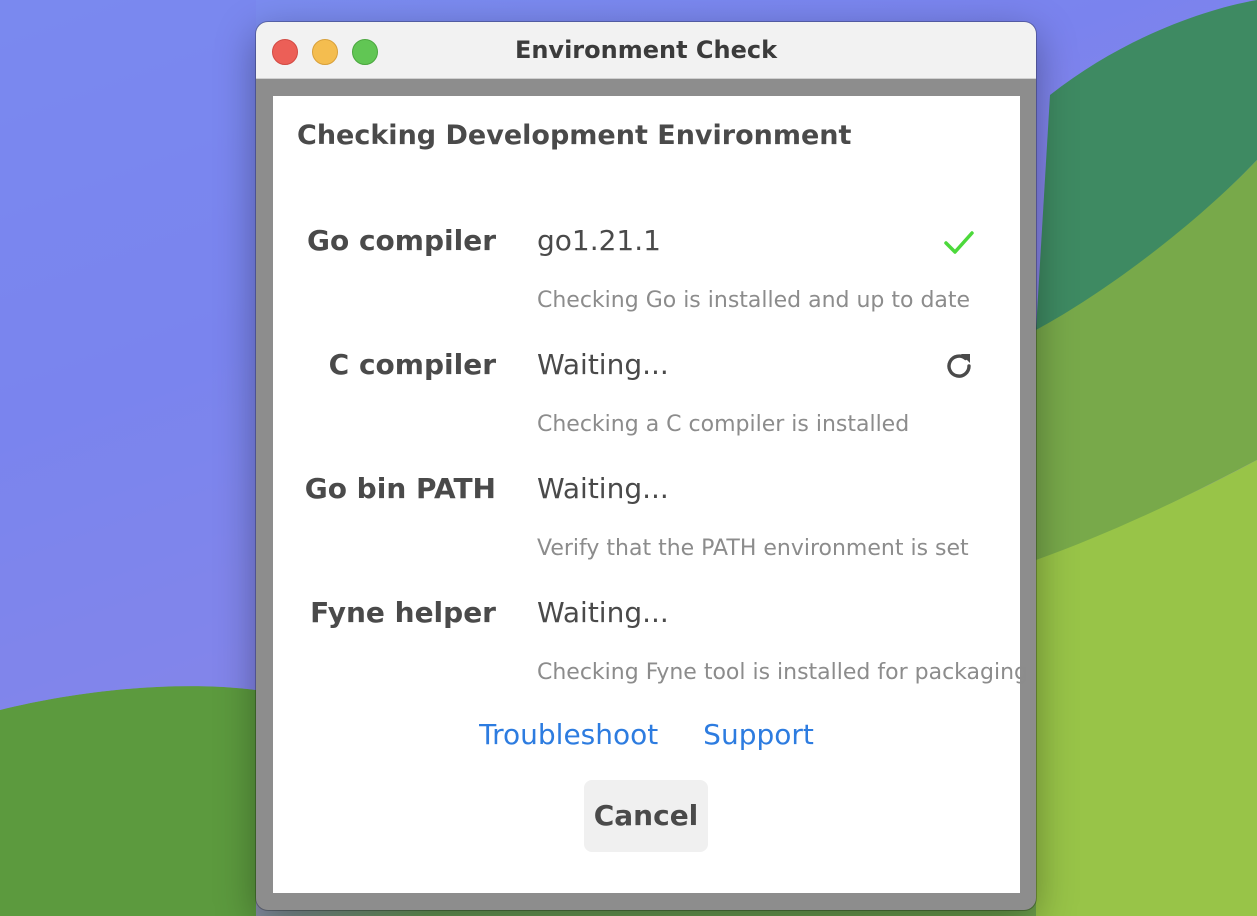 The image size is (1257, 916). I want to click on checkmark-icon, so click(959, 242).